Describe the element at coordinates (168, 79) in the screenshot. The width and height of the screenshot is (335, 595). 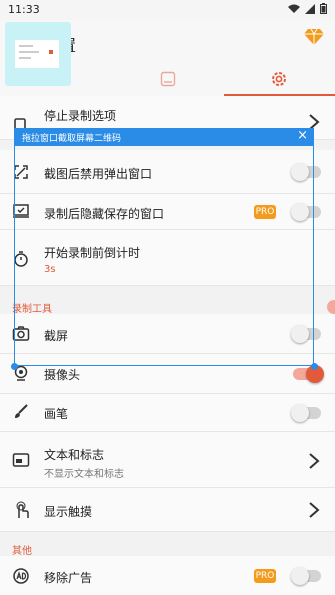
I see `tab-image-icon` at that location.